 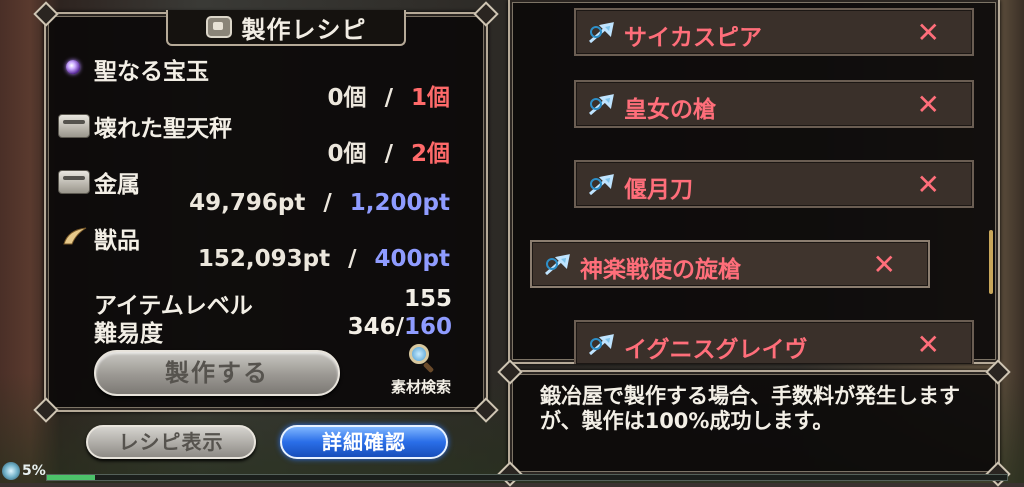 I want to click on list-item-selected: 神楽戦使の旋槍 ✕, so click(x=730, y=264).